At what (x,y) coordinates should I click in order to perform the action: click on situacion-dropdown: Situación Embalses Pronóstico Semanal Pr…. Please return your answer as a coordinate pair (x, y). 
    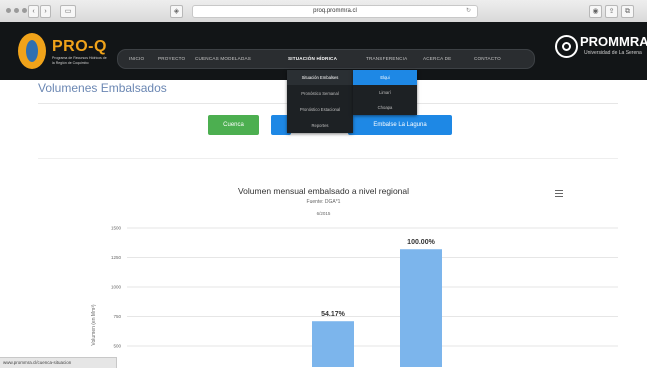
    Looking at the image, I should click on (320, 101).